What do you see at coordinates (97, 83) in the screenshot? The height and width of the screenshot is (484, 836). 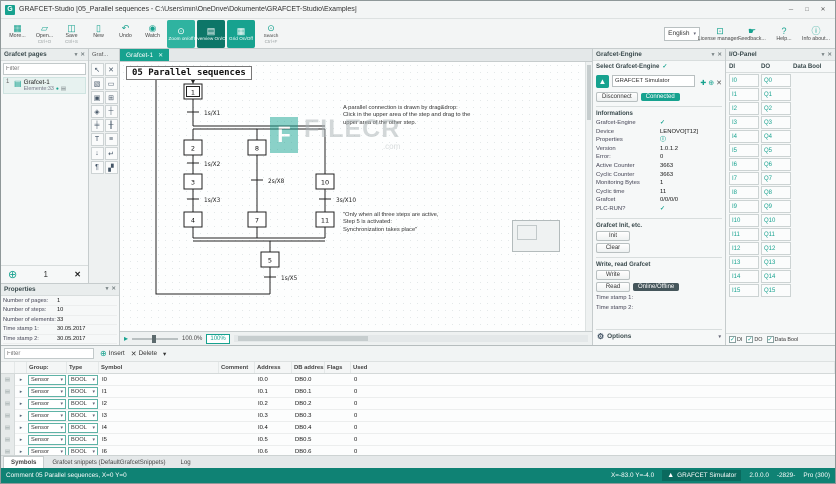 I see `palette-zoom-region-tool: ▧` at bounding box center [97, 83].